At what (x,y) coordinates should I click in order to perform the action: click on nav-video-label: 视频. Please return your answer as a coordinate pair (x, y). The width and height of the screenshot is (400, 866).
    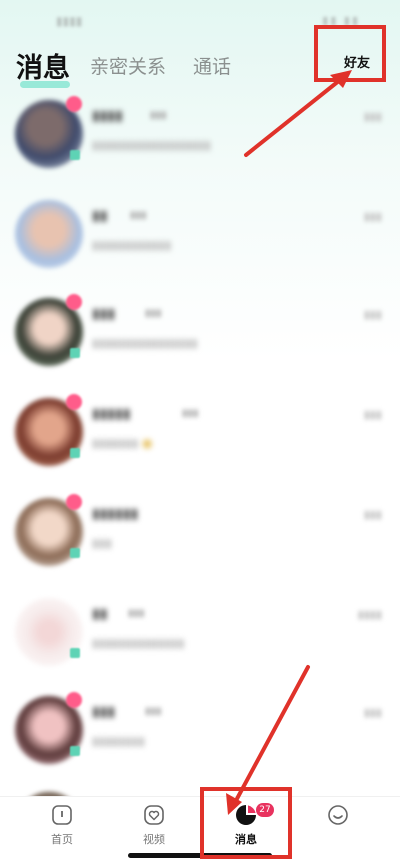
    Looking at the image, I should click on (154, 839).